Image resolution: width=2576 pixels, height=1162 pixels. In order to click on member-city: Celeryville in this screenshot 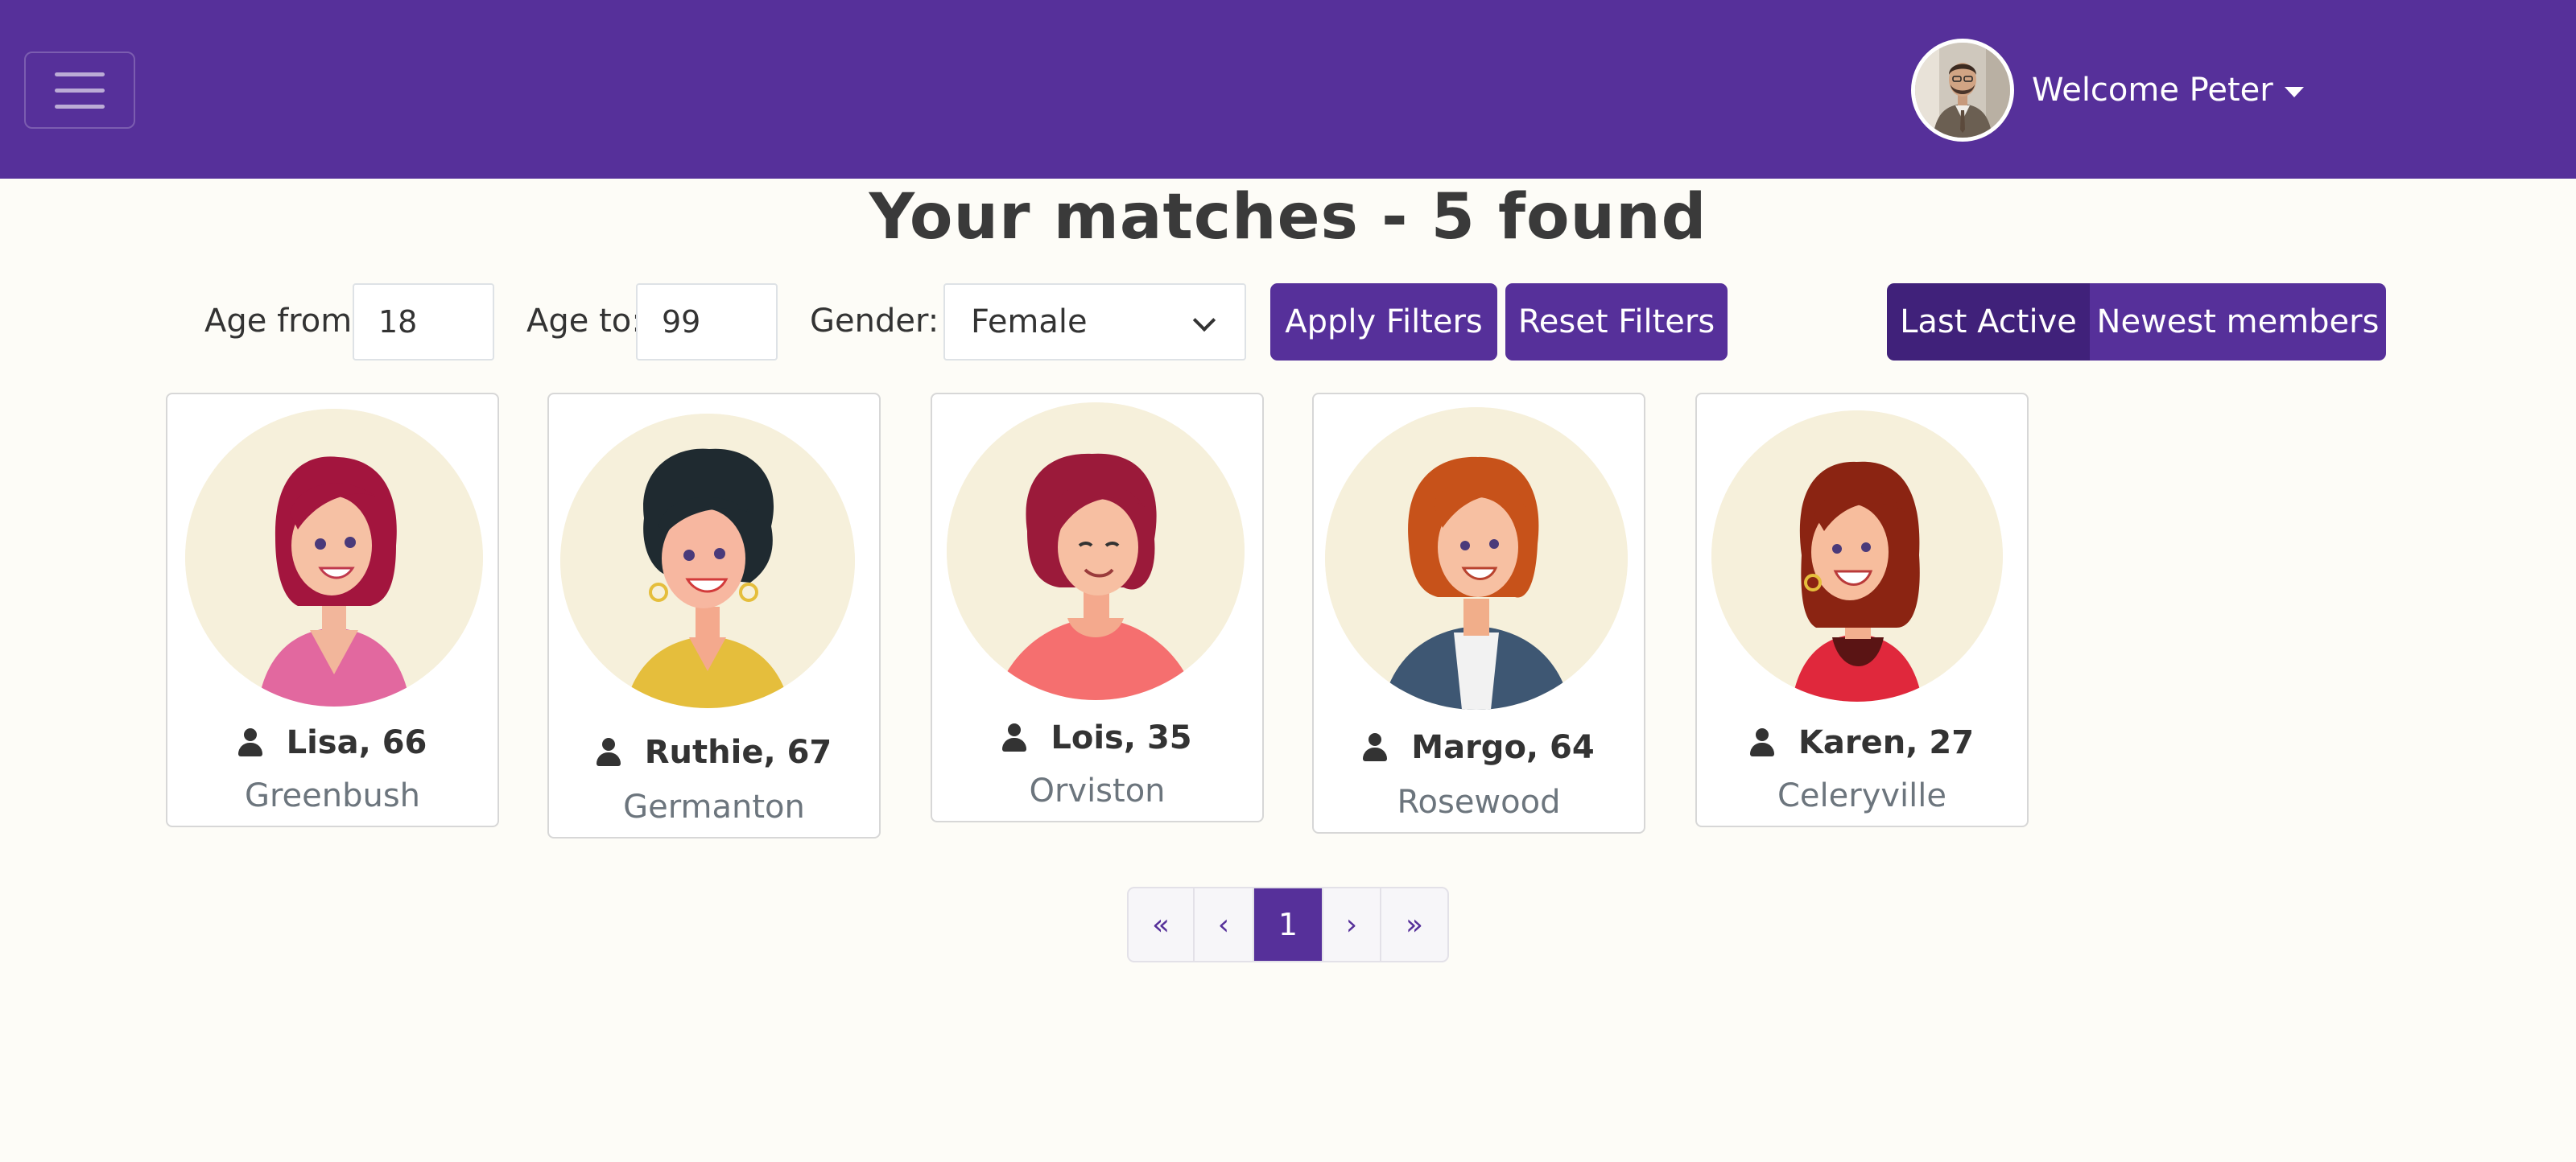, I will do `click(1861, 795)`.